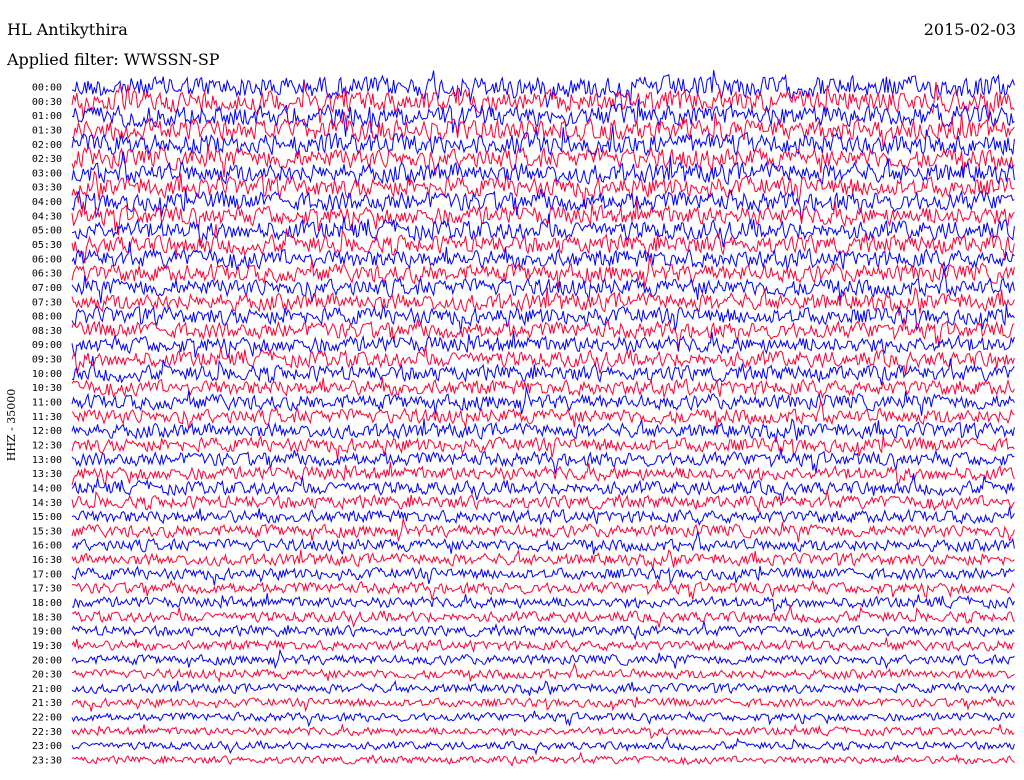 The width and height of the screenshot is (1024, 780). I want to click on time-tick-label: 13:30, so click(47, 474).